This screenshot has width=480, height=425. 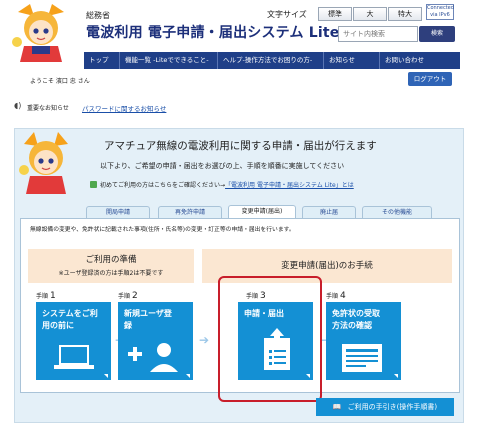 What do you see at coordinates (363, 341) in the screenshot?
I see `step-4-card: 免許状の受取 方法の確認` at bounding box center [363, 341].